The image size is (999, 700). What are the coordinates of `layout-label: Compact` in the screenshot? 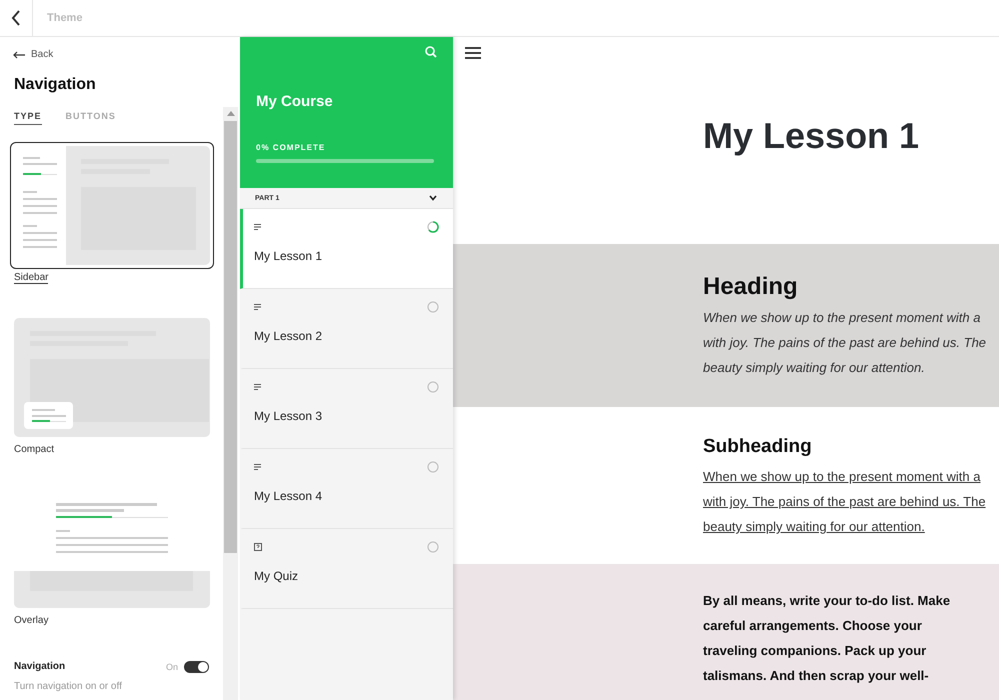 It's located at (34, 449).